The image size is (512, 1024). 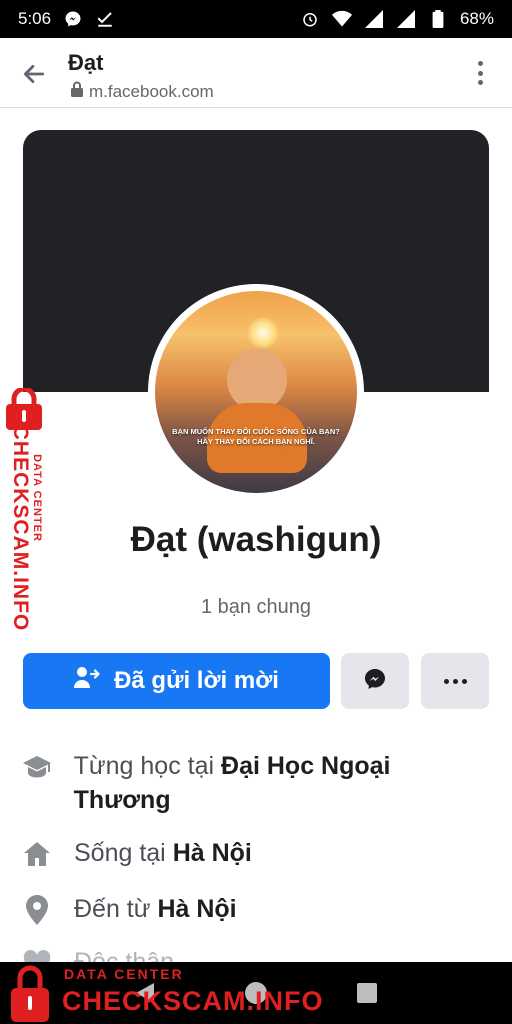 What do you see at coordinates (256, 73) in the screenshot?
I see `browser-bar: Đạt m.facebook.com` at bounding box center [256, 73].